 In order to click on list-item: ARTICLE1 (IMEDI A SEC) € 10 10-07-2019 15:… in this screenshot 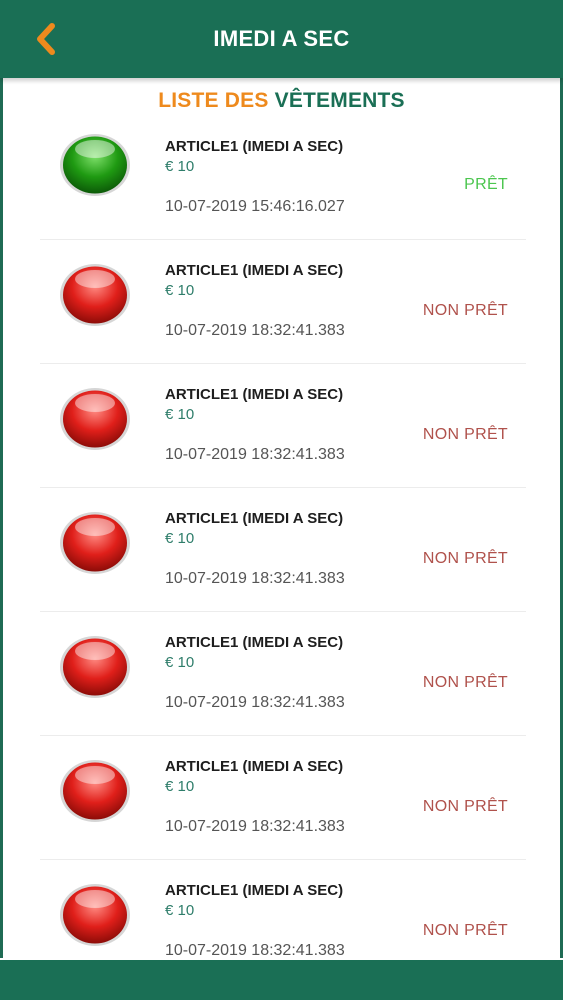, I will do `click(283, 178)`.